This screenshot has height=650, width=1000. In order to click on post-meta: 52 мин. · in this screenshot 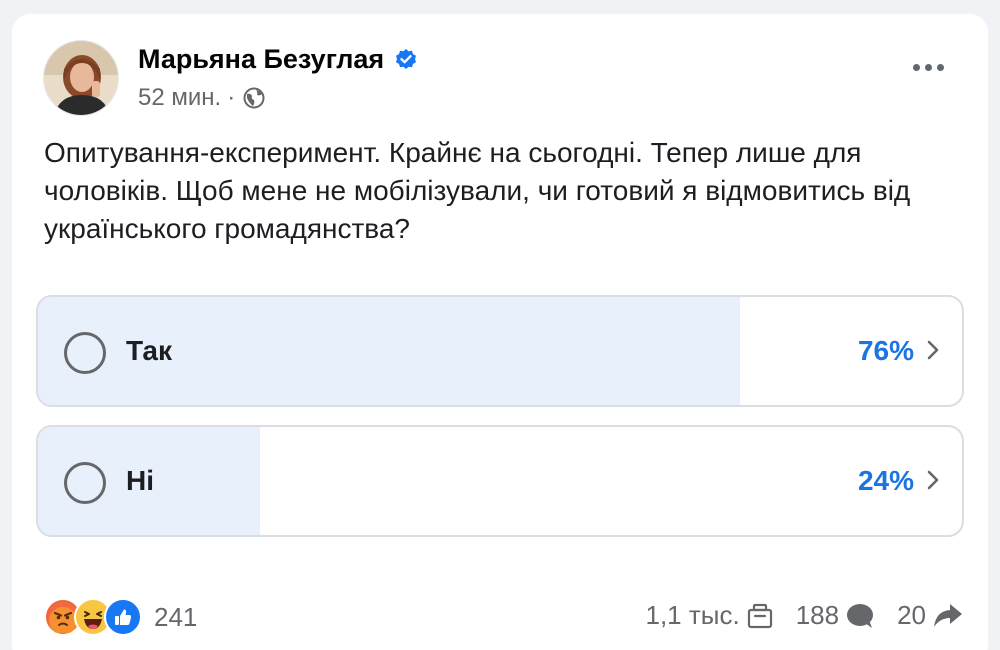, I will do `click(201, 98)`.